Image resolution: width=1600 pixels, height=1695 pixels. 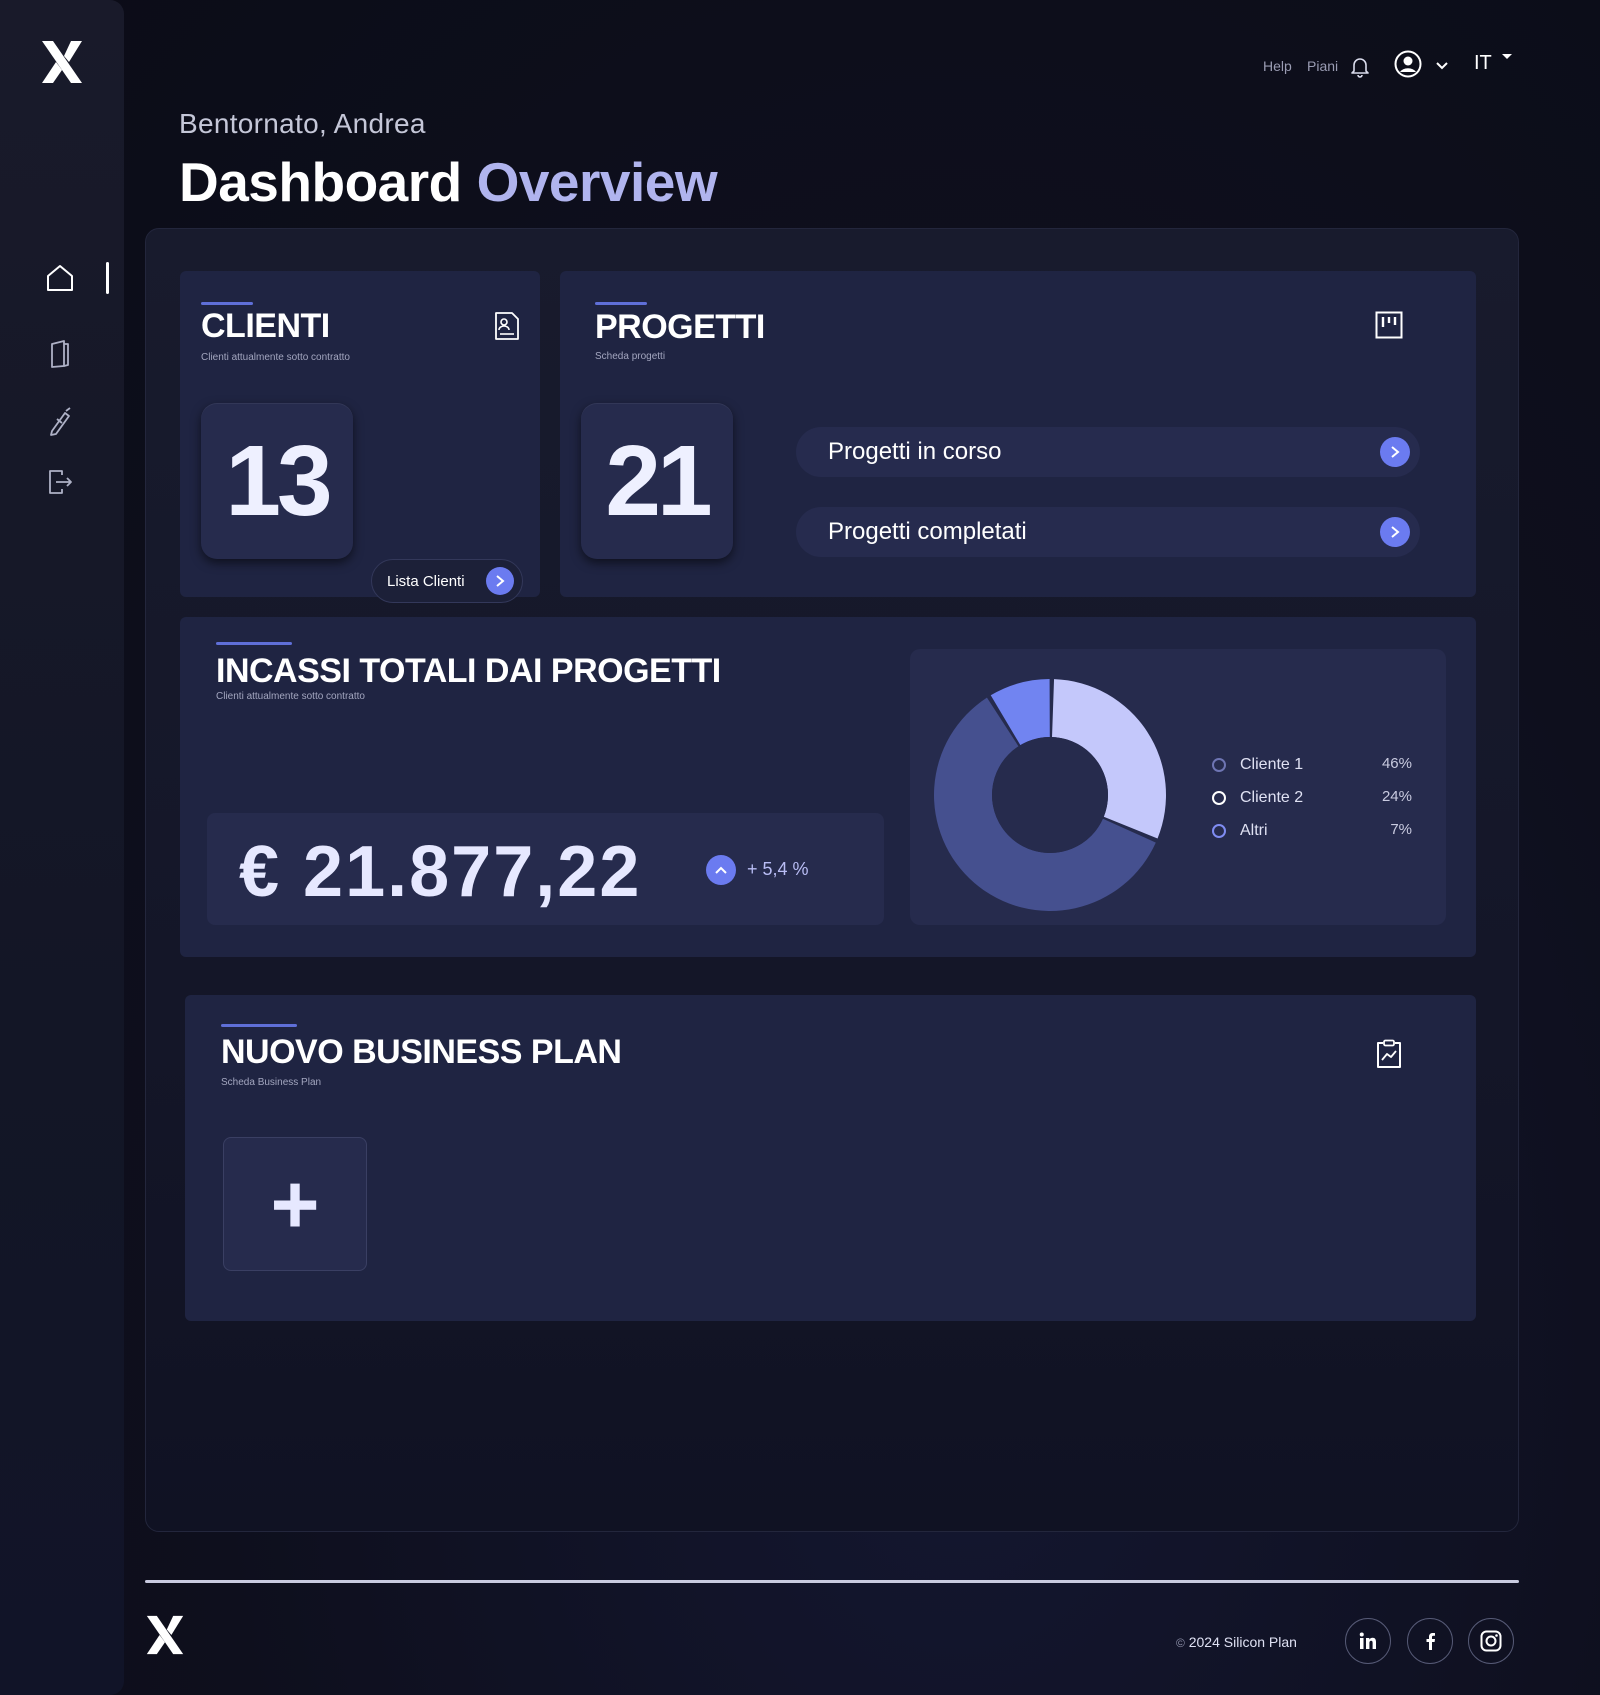 I want to click on incassi-subtitle: Clienti attualmente sotto contratto, so click(x=290, y=696).